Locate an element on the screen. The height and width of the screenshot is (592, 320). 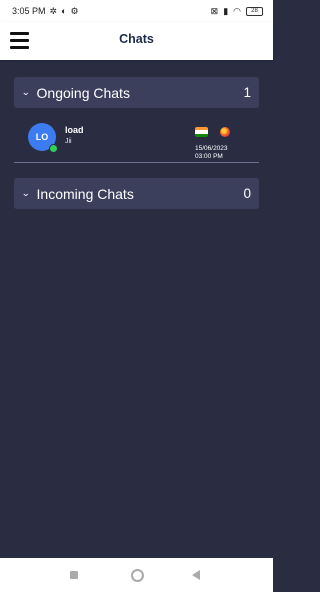
back-icon is located at coordinates (196, 575).